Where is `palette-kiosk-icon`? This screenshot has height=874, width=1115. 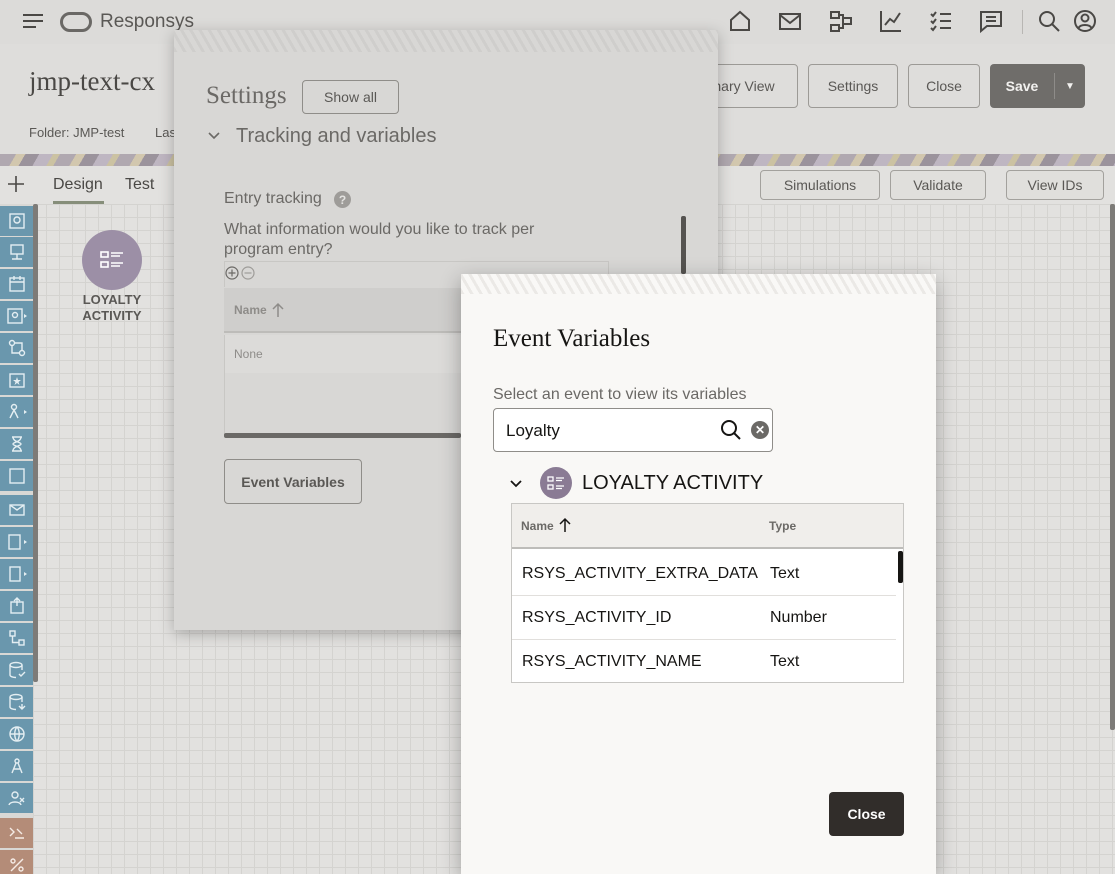 palette-kiosk-icon is located at coordinates (16, 252).